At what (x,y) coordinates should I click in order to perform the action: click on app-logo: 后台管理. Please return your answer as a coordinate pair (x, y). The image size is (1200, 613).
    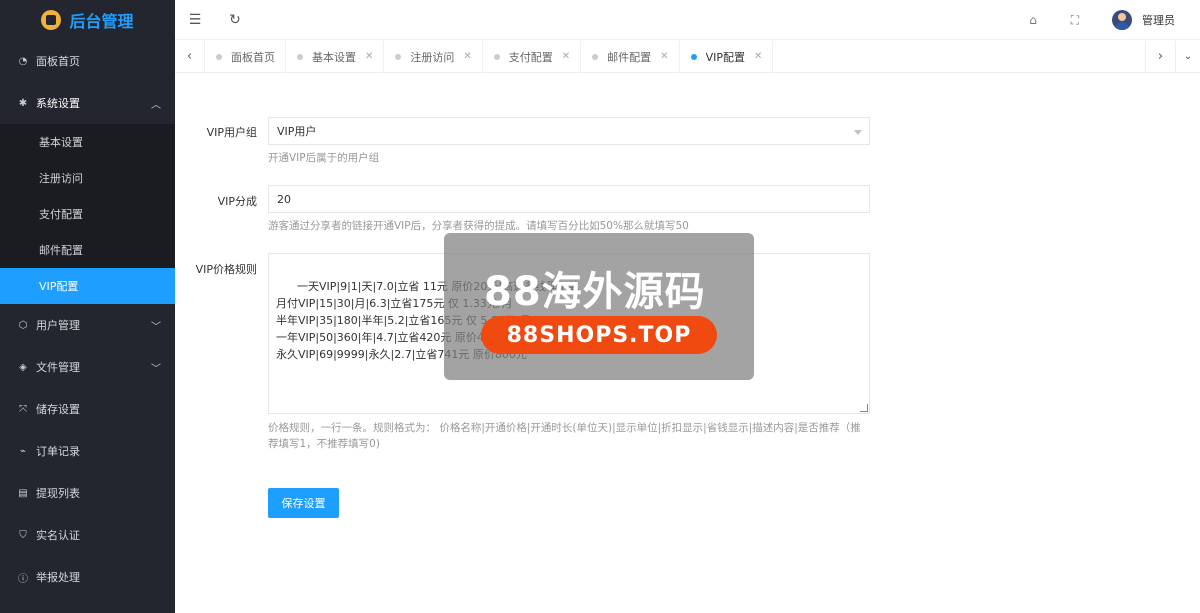
    Looking at the image, I should click on (87, 20).